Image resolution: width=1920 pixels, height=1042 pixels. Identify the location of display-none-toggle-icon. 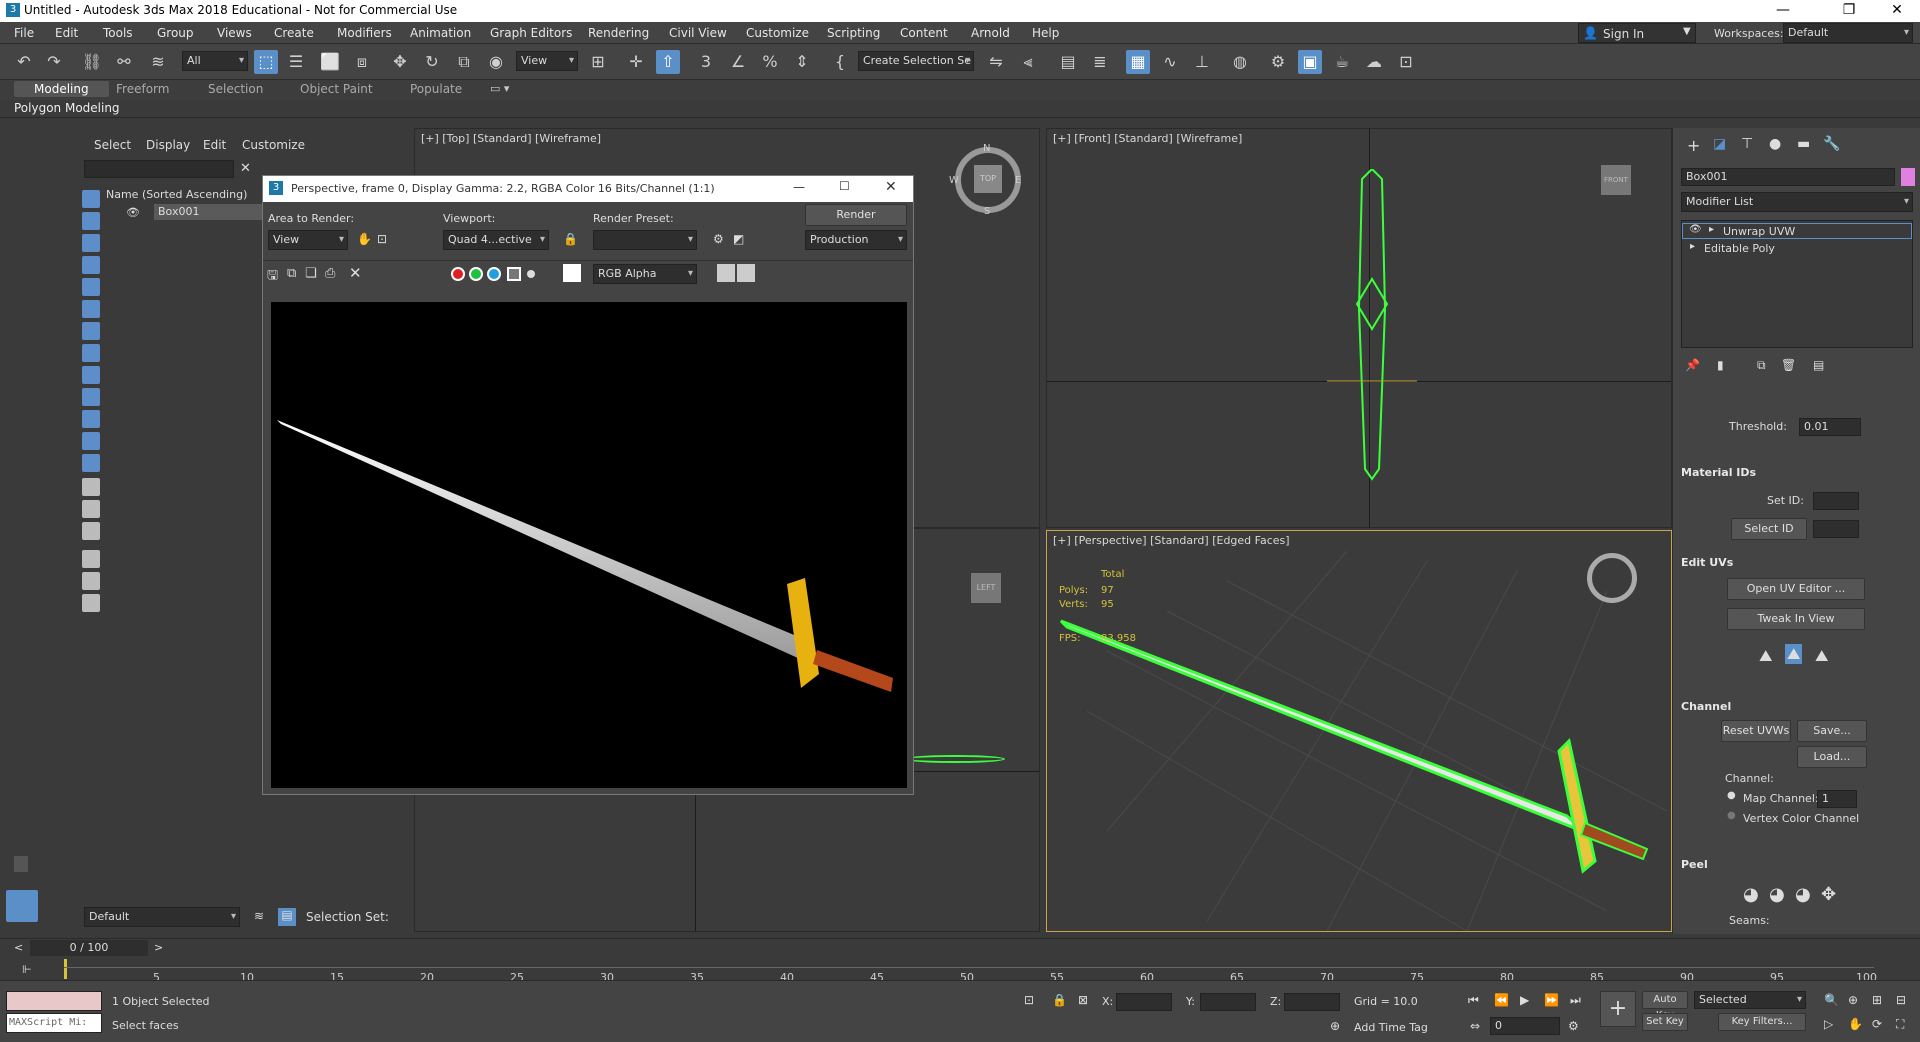
(91, 509).